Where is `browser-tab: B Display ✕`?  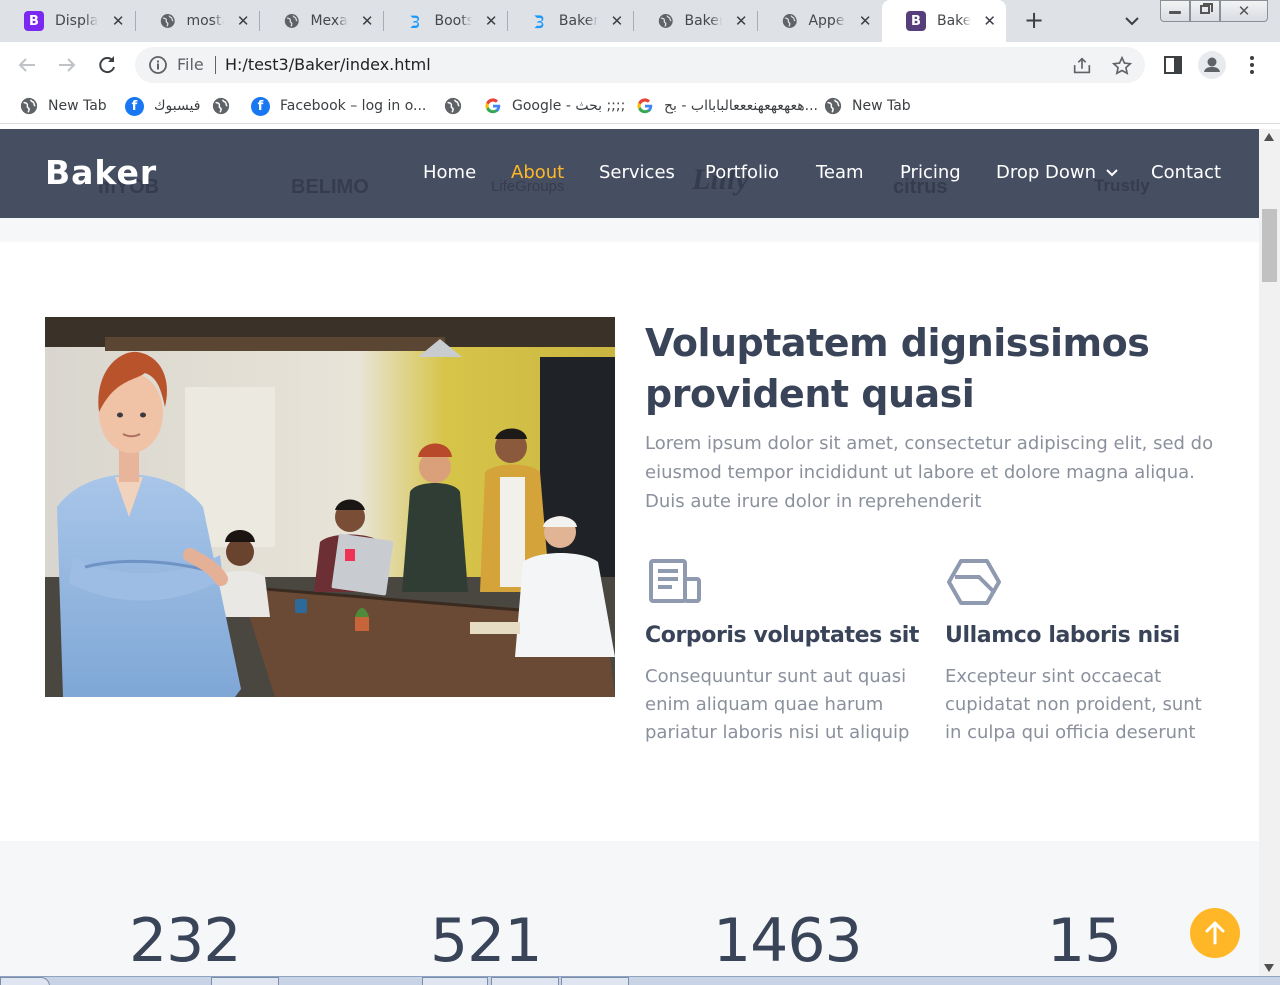 browser-tab: B Display ✕ is located at coordinates (68, 21).